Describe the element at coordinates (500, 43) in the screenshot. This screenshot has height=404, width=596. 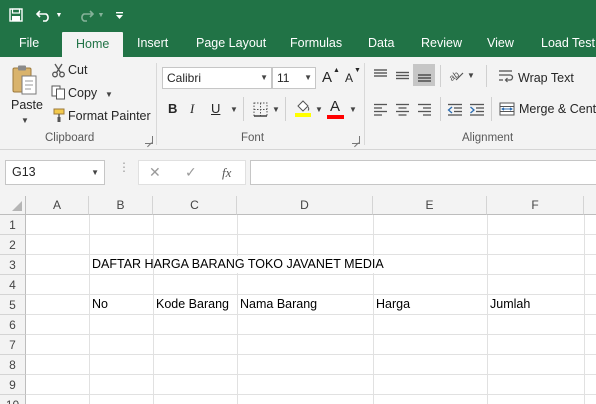
I see `tab-view: View` at that location.